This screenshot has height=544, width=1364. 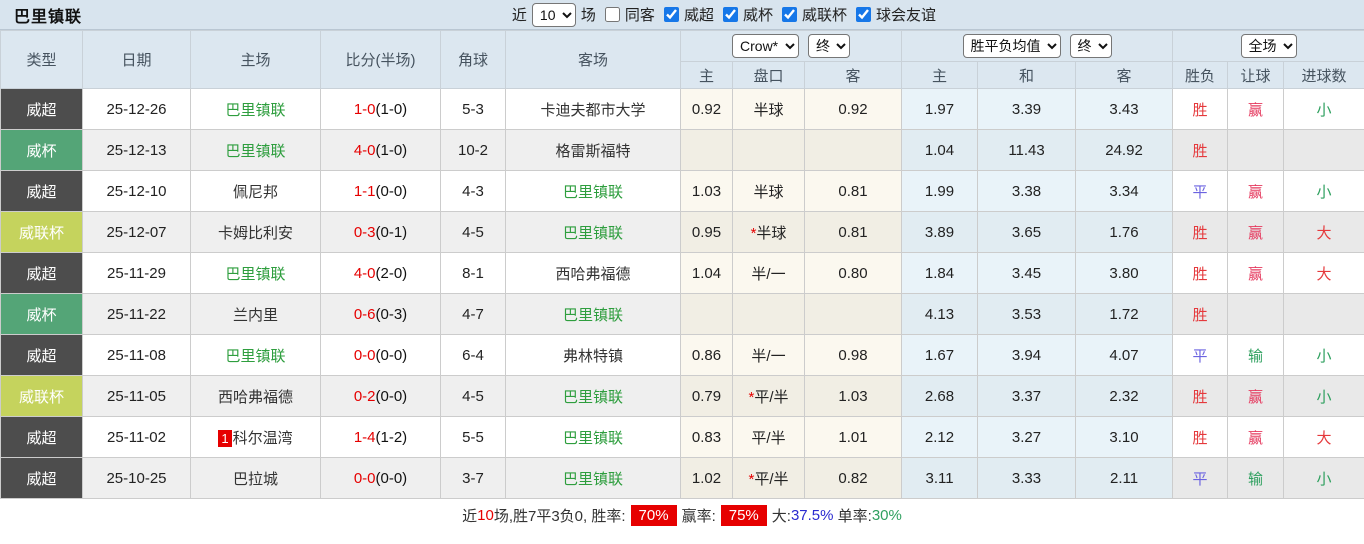 What do you see at coordinates (380, 396) in the screenshot?
I see `score-cell: 0-2(0-0)` at bounding box center [380, 396].